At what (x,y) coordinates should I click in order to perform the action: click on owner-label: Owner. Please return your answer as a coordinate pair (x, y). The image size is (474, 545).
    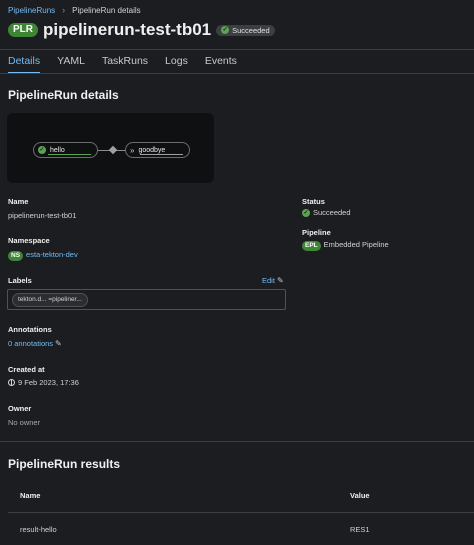
    Looking at the image, I should click on (20, 408).